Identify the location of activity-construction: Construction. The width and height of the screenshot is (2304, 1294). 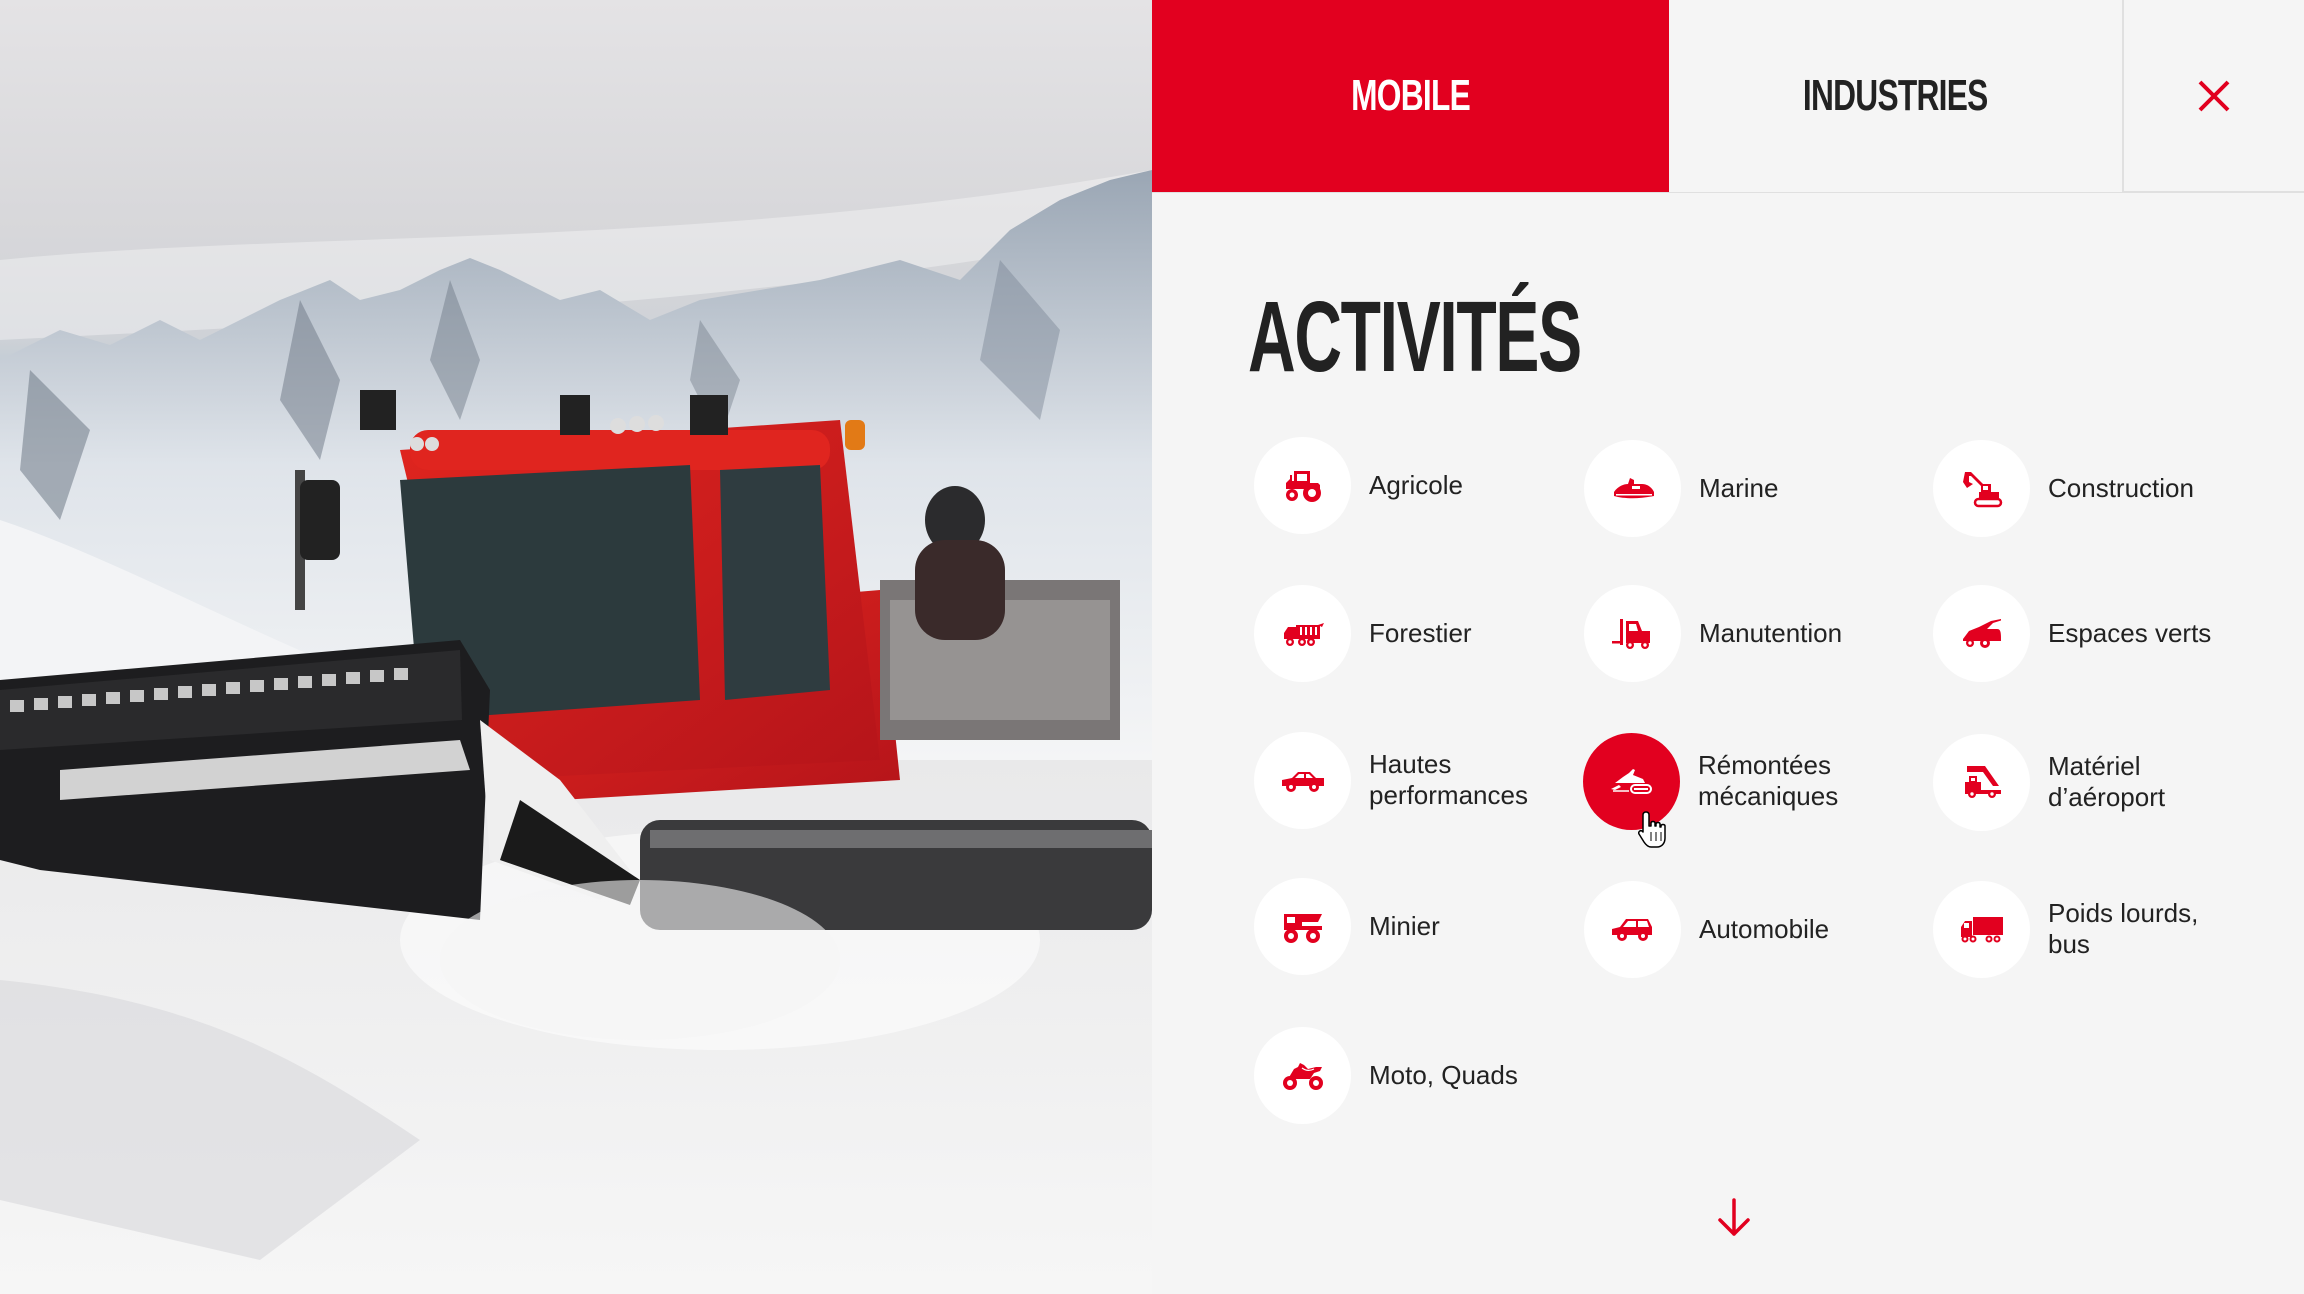
(2063, 488).